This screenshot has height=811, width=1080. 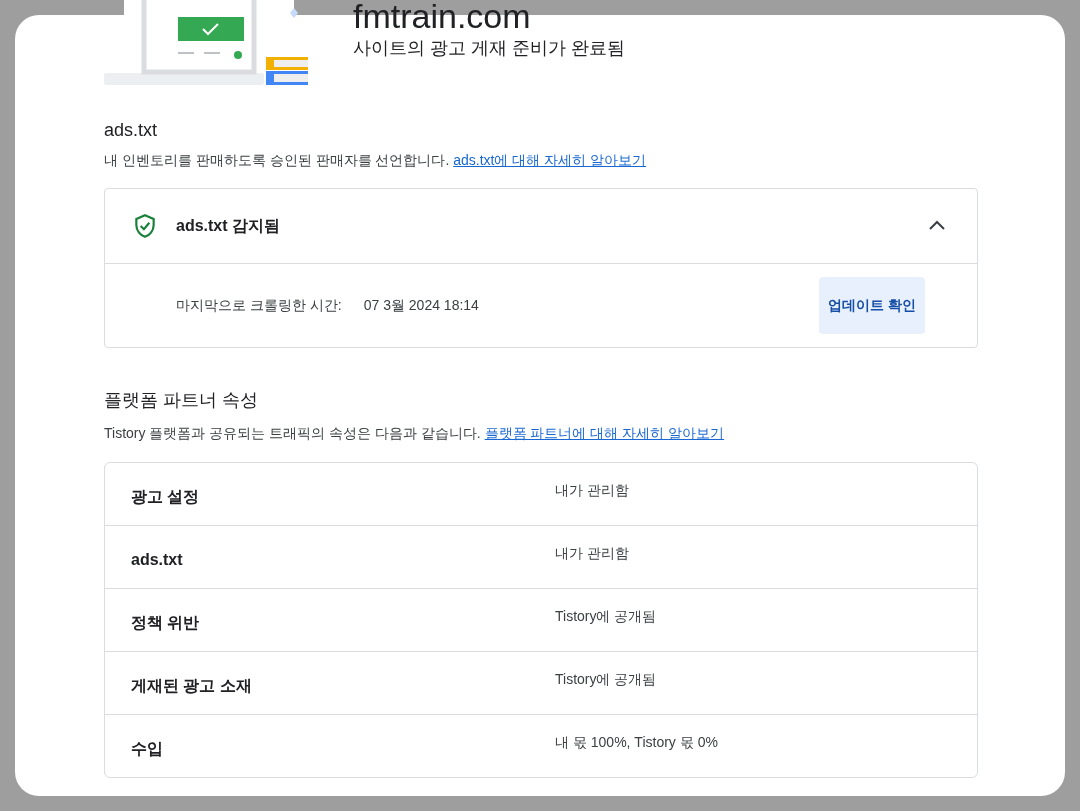 I want to click on property-name: 게재된 광고 소재, so click(x=192, y=685).